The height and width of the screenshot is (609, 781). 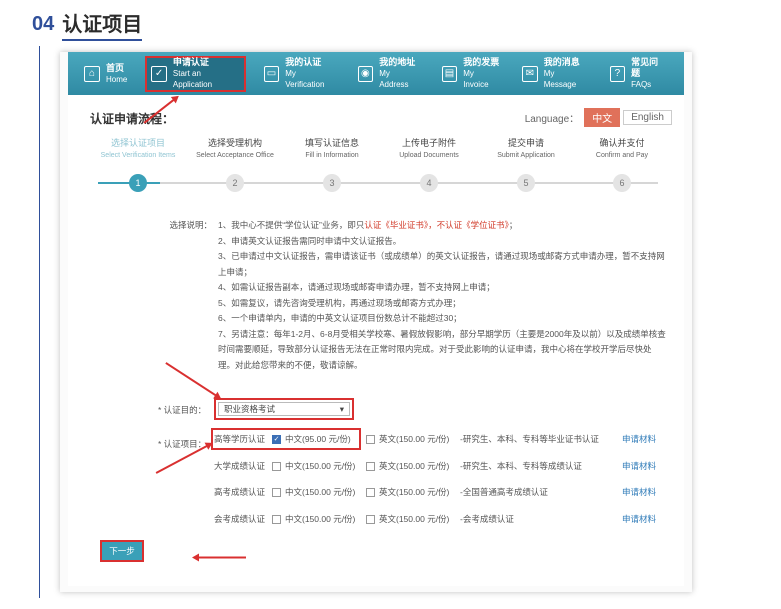 What do you see at coordinates (138, 155) in the screenshot?
I see `step-1-en: Select Verification Items` at bounding box center [138, 155].